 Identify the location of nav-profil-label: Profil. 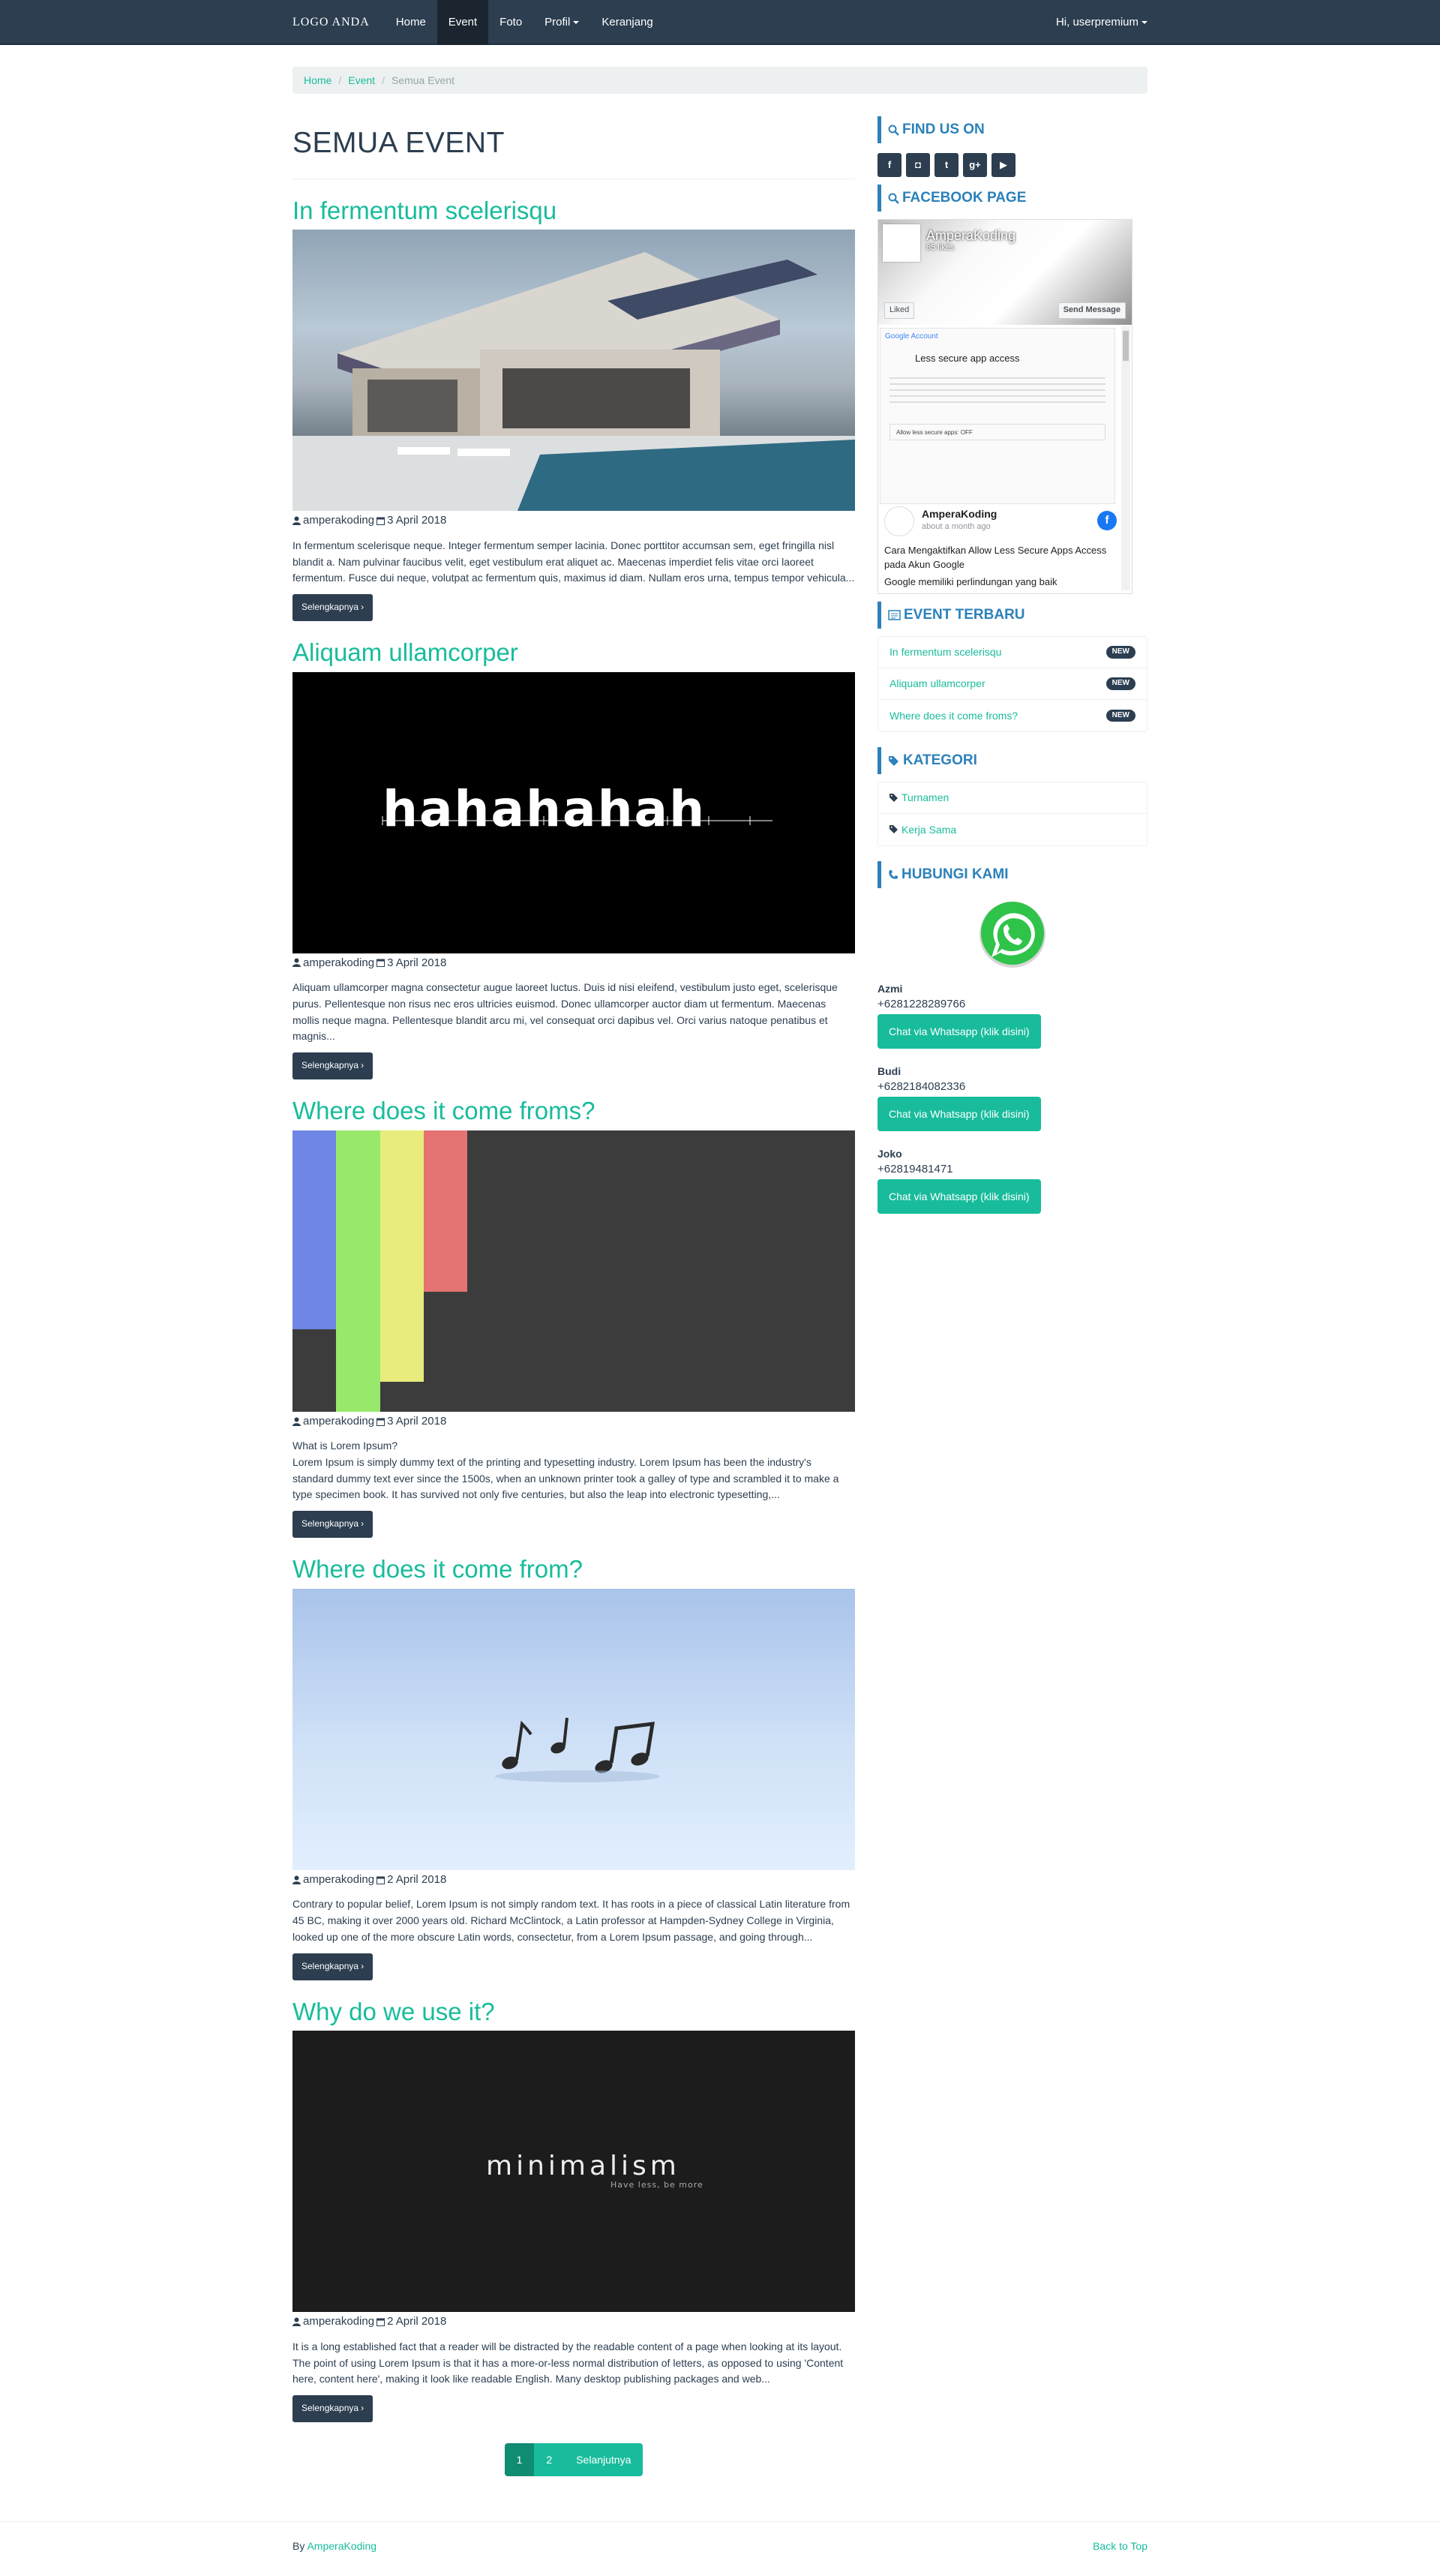
(557, 22).